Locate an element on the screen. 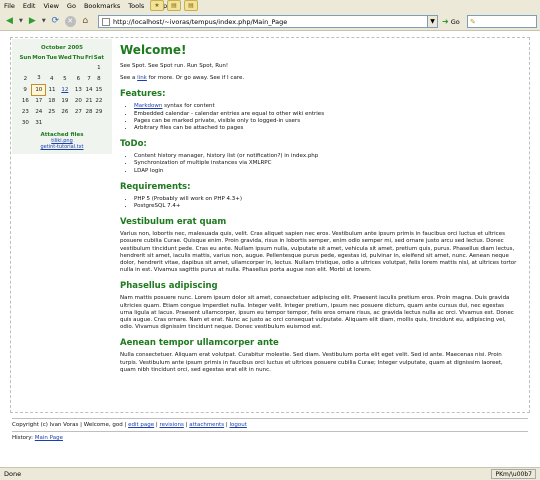 The height and width of the screenshot is (480, 540). calendar-day: 21 is located at coordinates (89, 100).